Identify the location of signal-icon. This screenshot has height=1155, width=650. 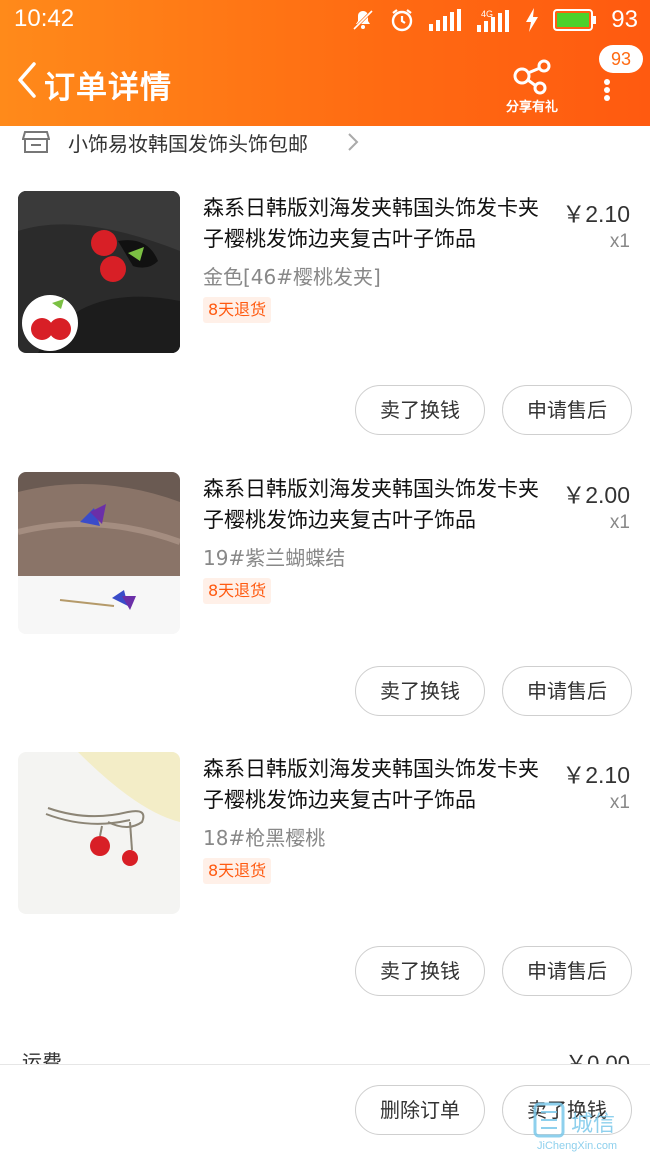
(445, 20).